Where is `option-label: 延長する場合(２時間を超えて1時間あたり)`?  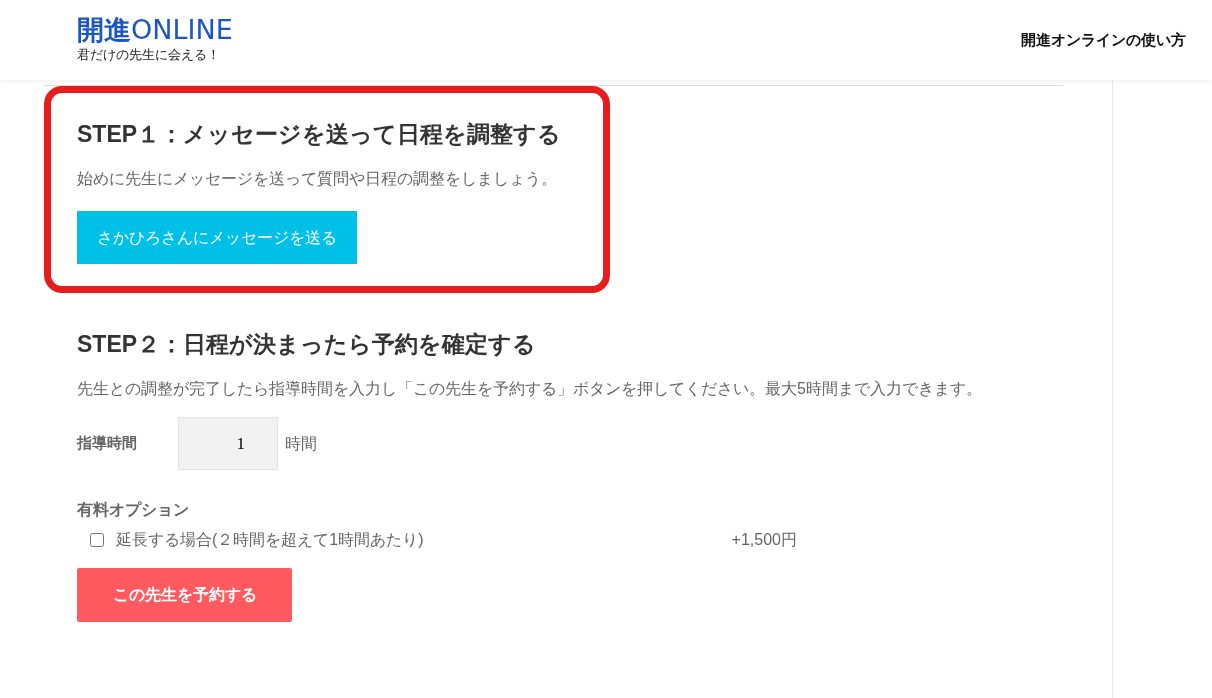 option-label: 延長する場合(２時間を超えて1時間あたり) is located at coordinates (270, 540).